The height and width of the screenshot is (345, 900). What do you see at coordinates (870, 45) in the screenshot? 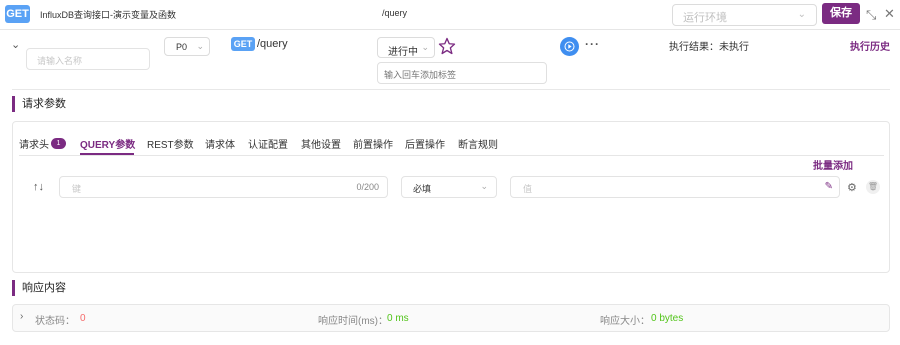
I see `exec-history-link: 执行历史` at bounding box center [870, 45].